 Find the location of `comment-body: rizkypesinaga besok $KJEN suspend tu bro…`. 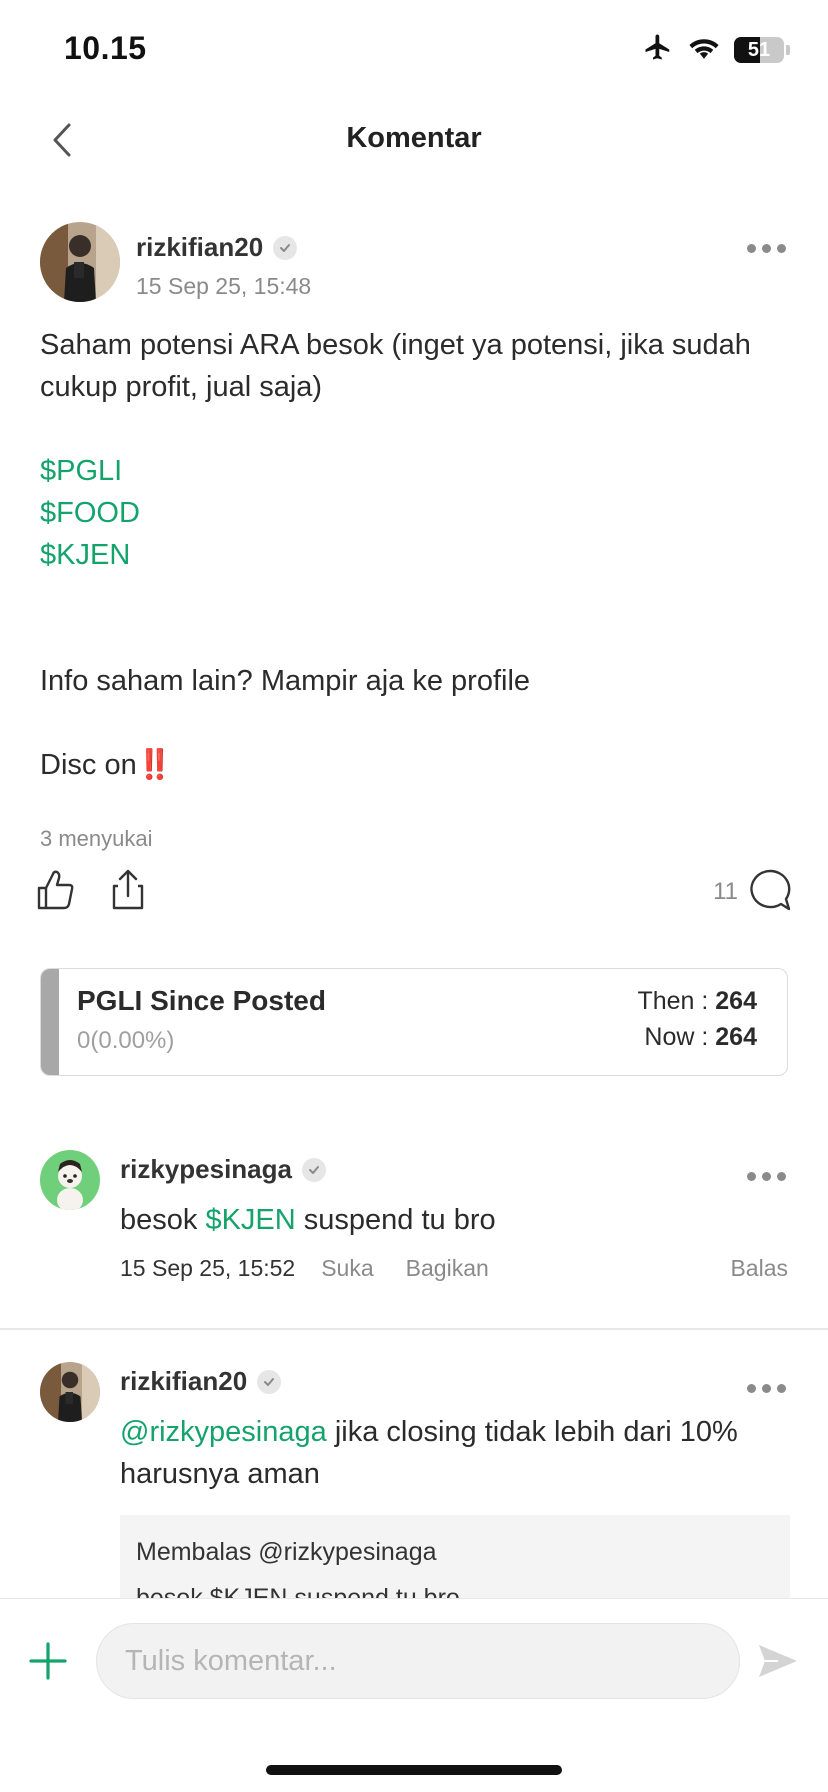

comment-body: rizkypesinaga besok $KJEN suspend tu bro… is located at coordinates (455, 1216).